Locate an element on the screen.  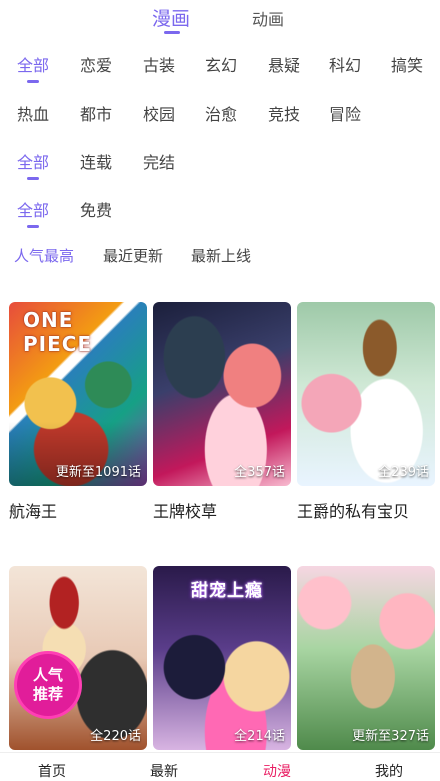
popular-recommend-badge: 人气推荐 is located at coordinates (48, 685).